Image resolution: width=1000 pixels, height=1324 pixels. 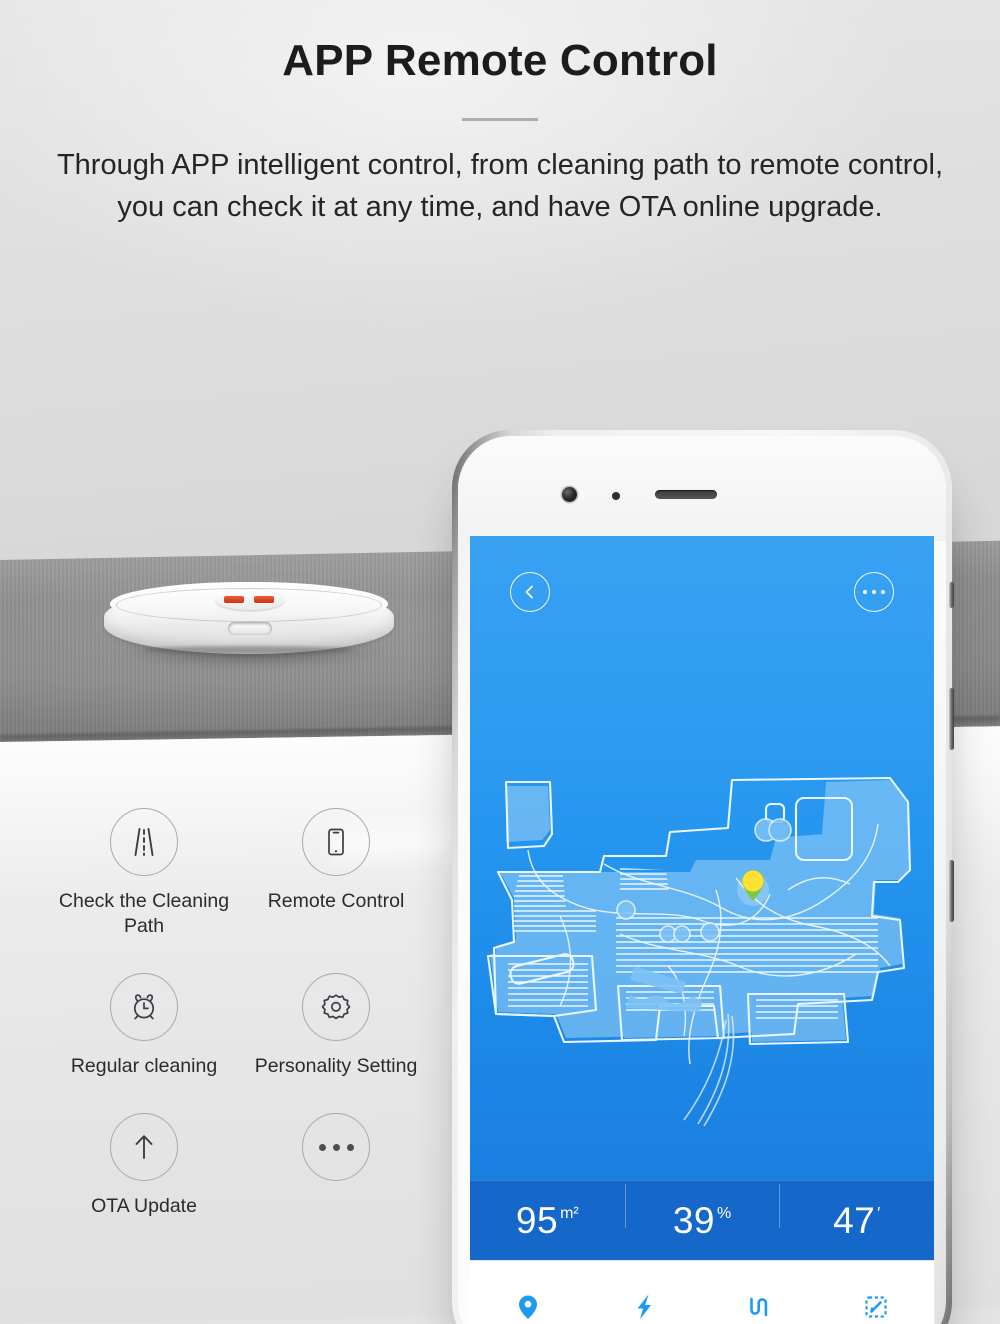 I want to click on more-options-button, so click(x=874, y=592).